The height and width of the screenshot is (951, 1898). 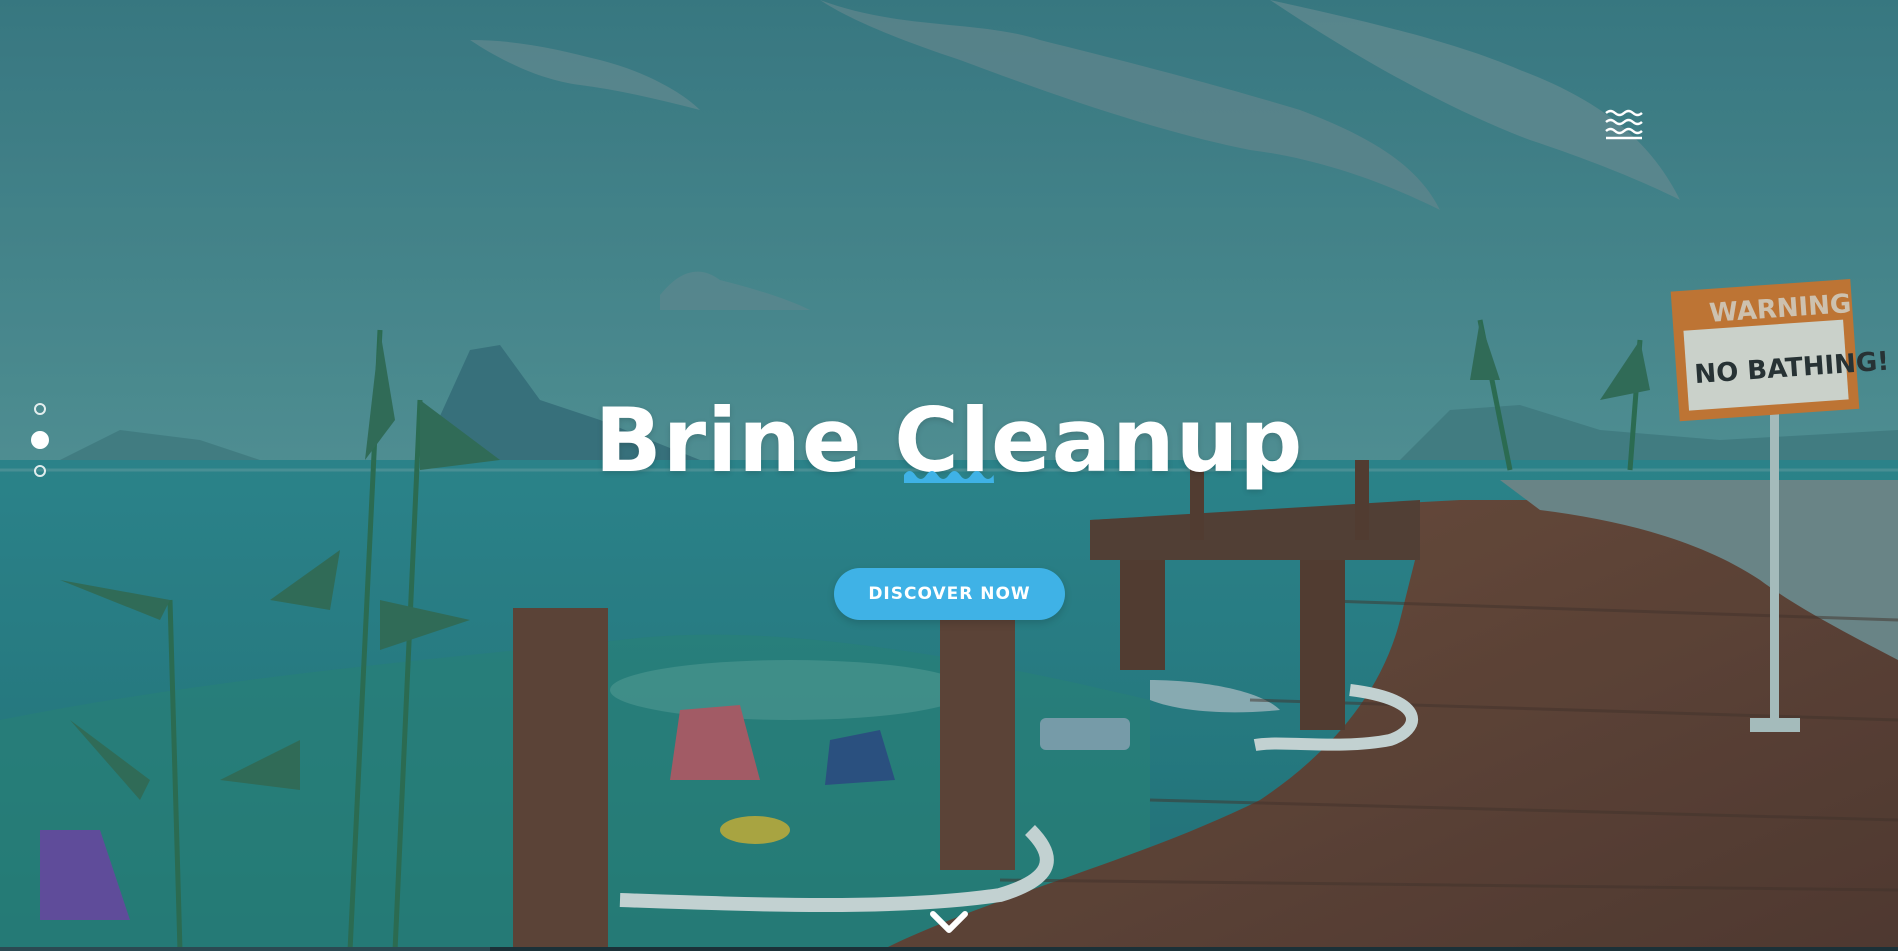 I want to click on wave-divider-icon, so click(x=949, y=477).